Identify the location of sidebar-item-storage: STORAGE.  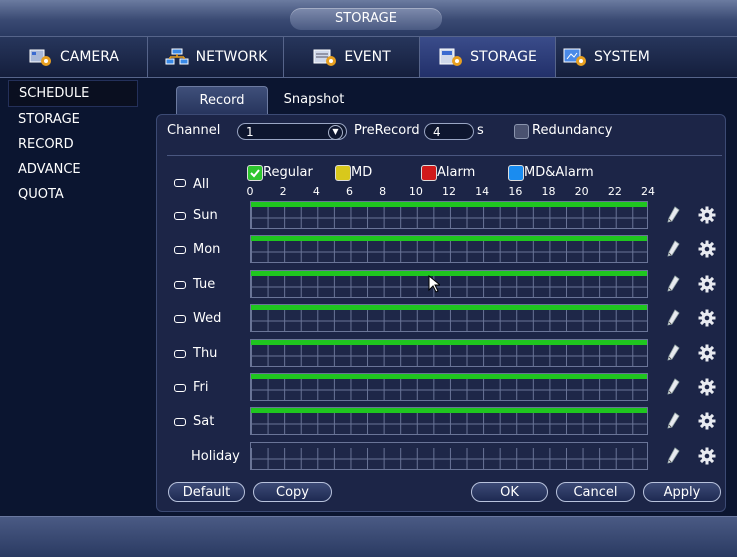
(73, 119).